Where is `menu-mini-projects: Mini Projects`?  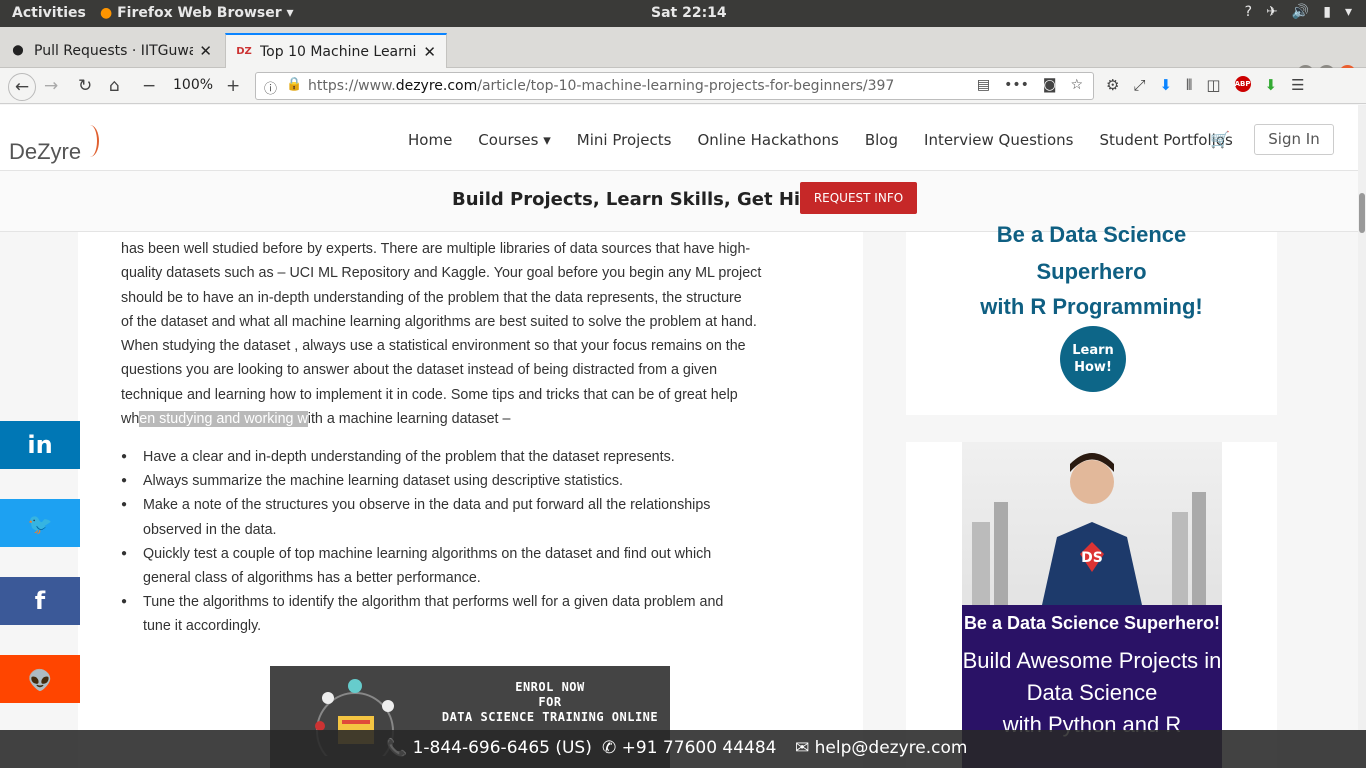
menu-mini-projects: Mini Projects is located at coordinates (624, 140).